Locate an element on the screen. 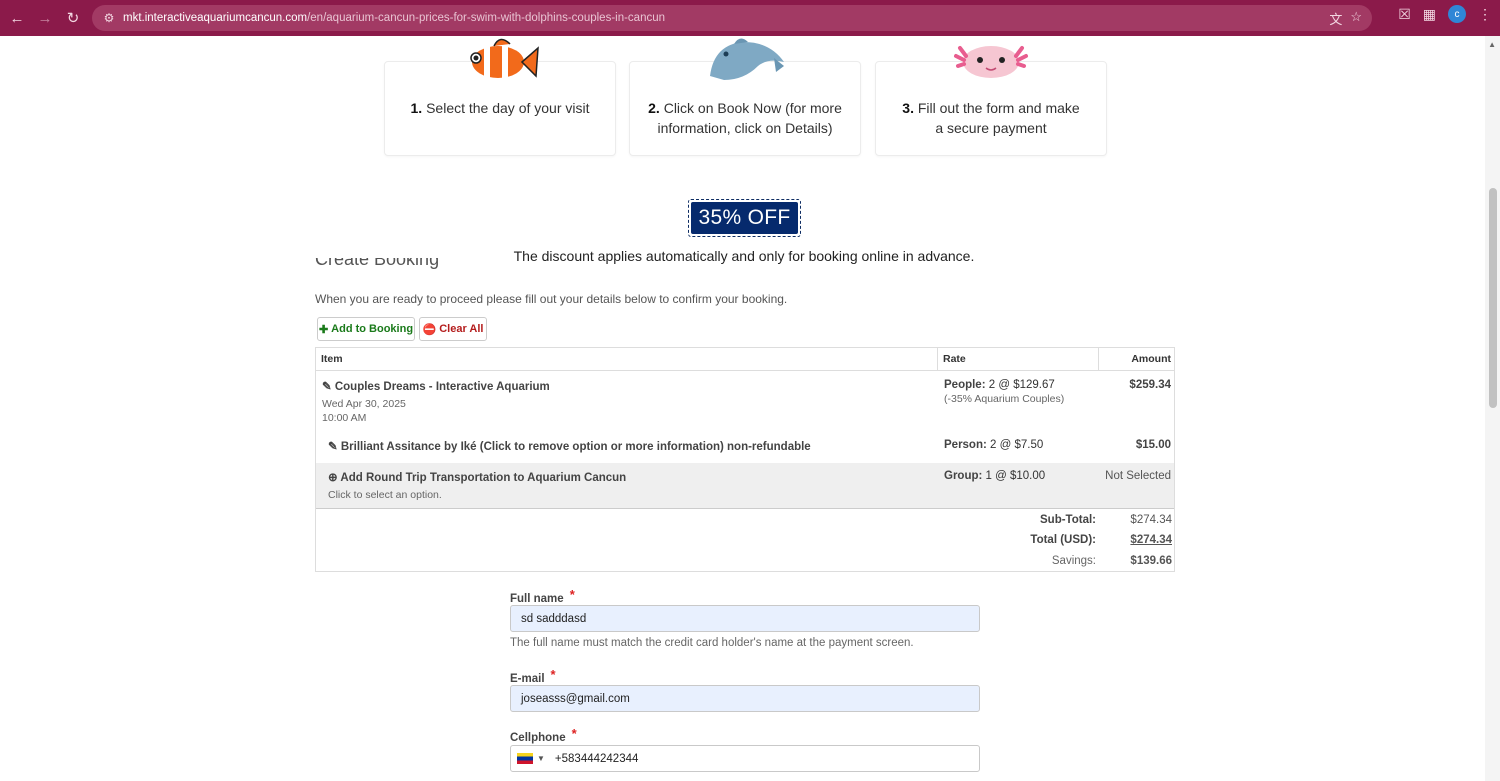 The height and width of the screenshot is (781, 1500). amount-row-3: Not Selected is located at coordinates (1138, 476).